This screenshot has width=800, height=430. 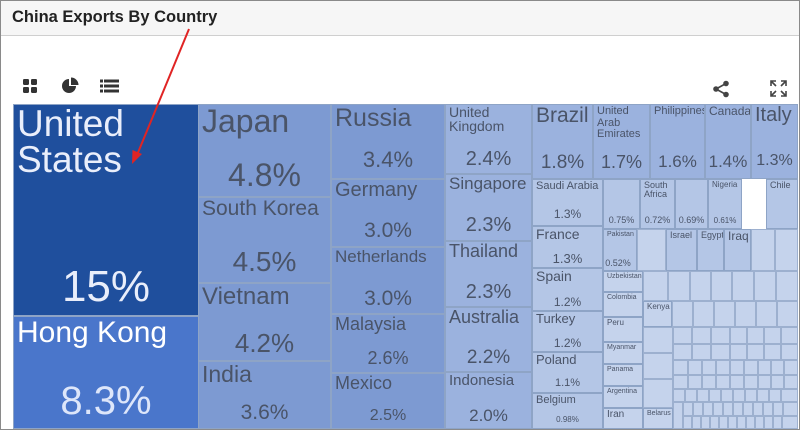 I want to click on treemap-tile-vietnam: Vietnam 4.2%, so click(x=264, y=322).